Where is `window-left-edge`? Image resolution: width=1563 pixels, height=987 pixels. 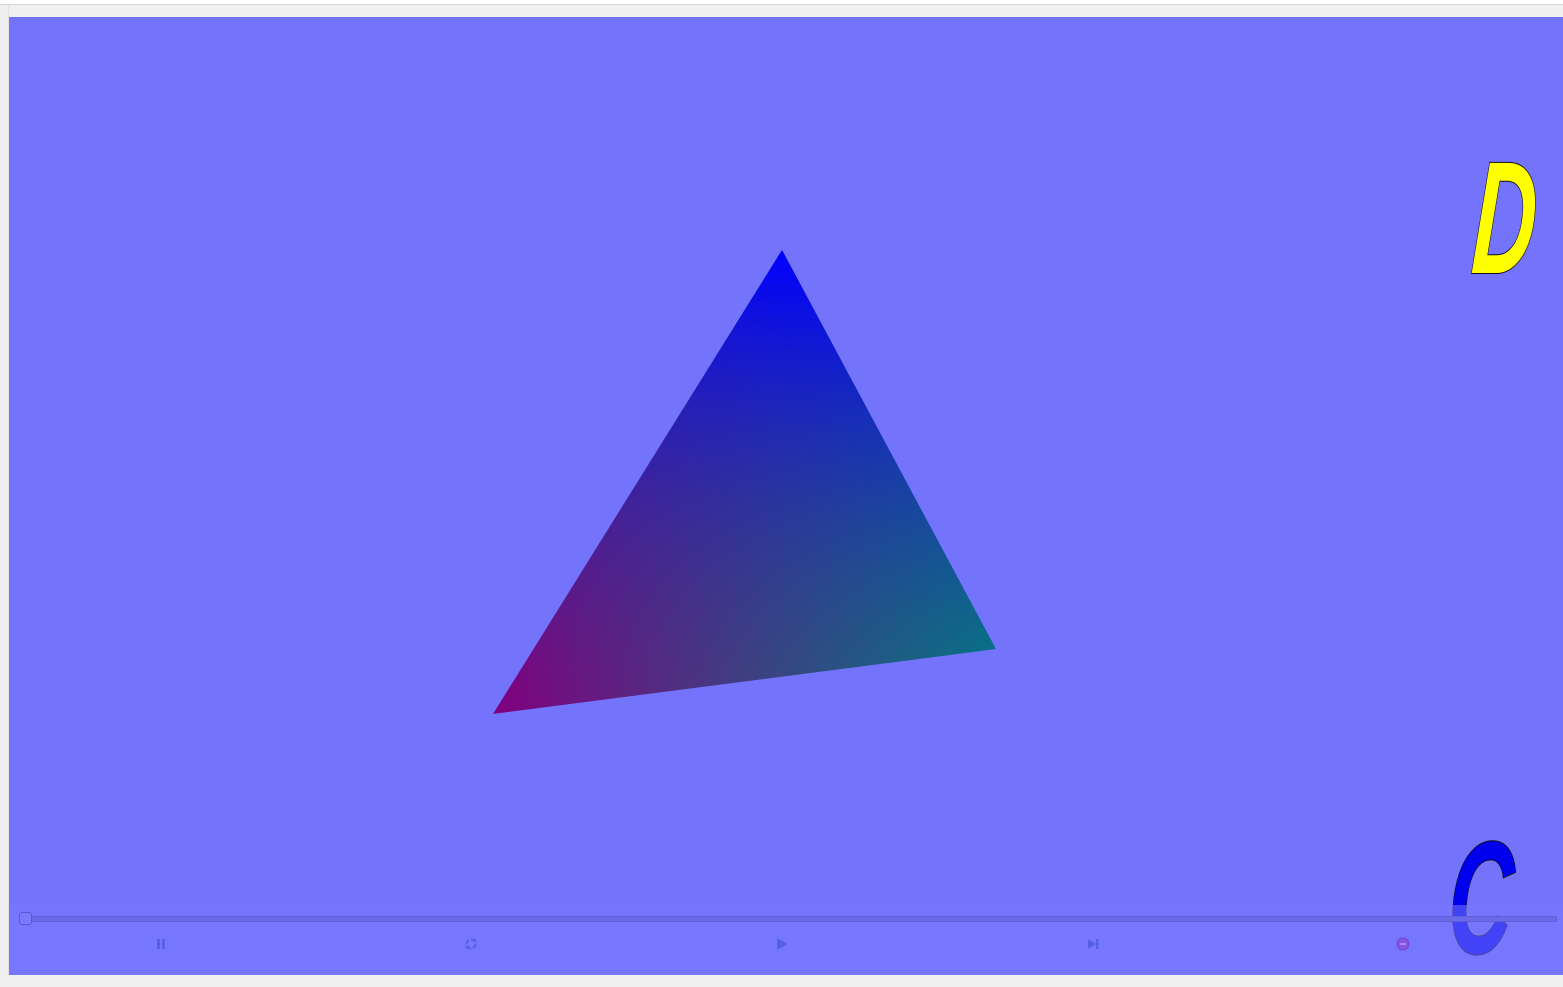
window-left-edge is located at coordinates (4, 490).